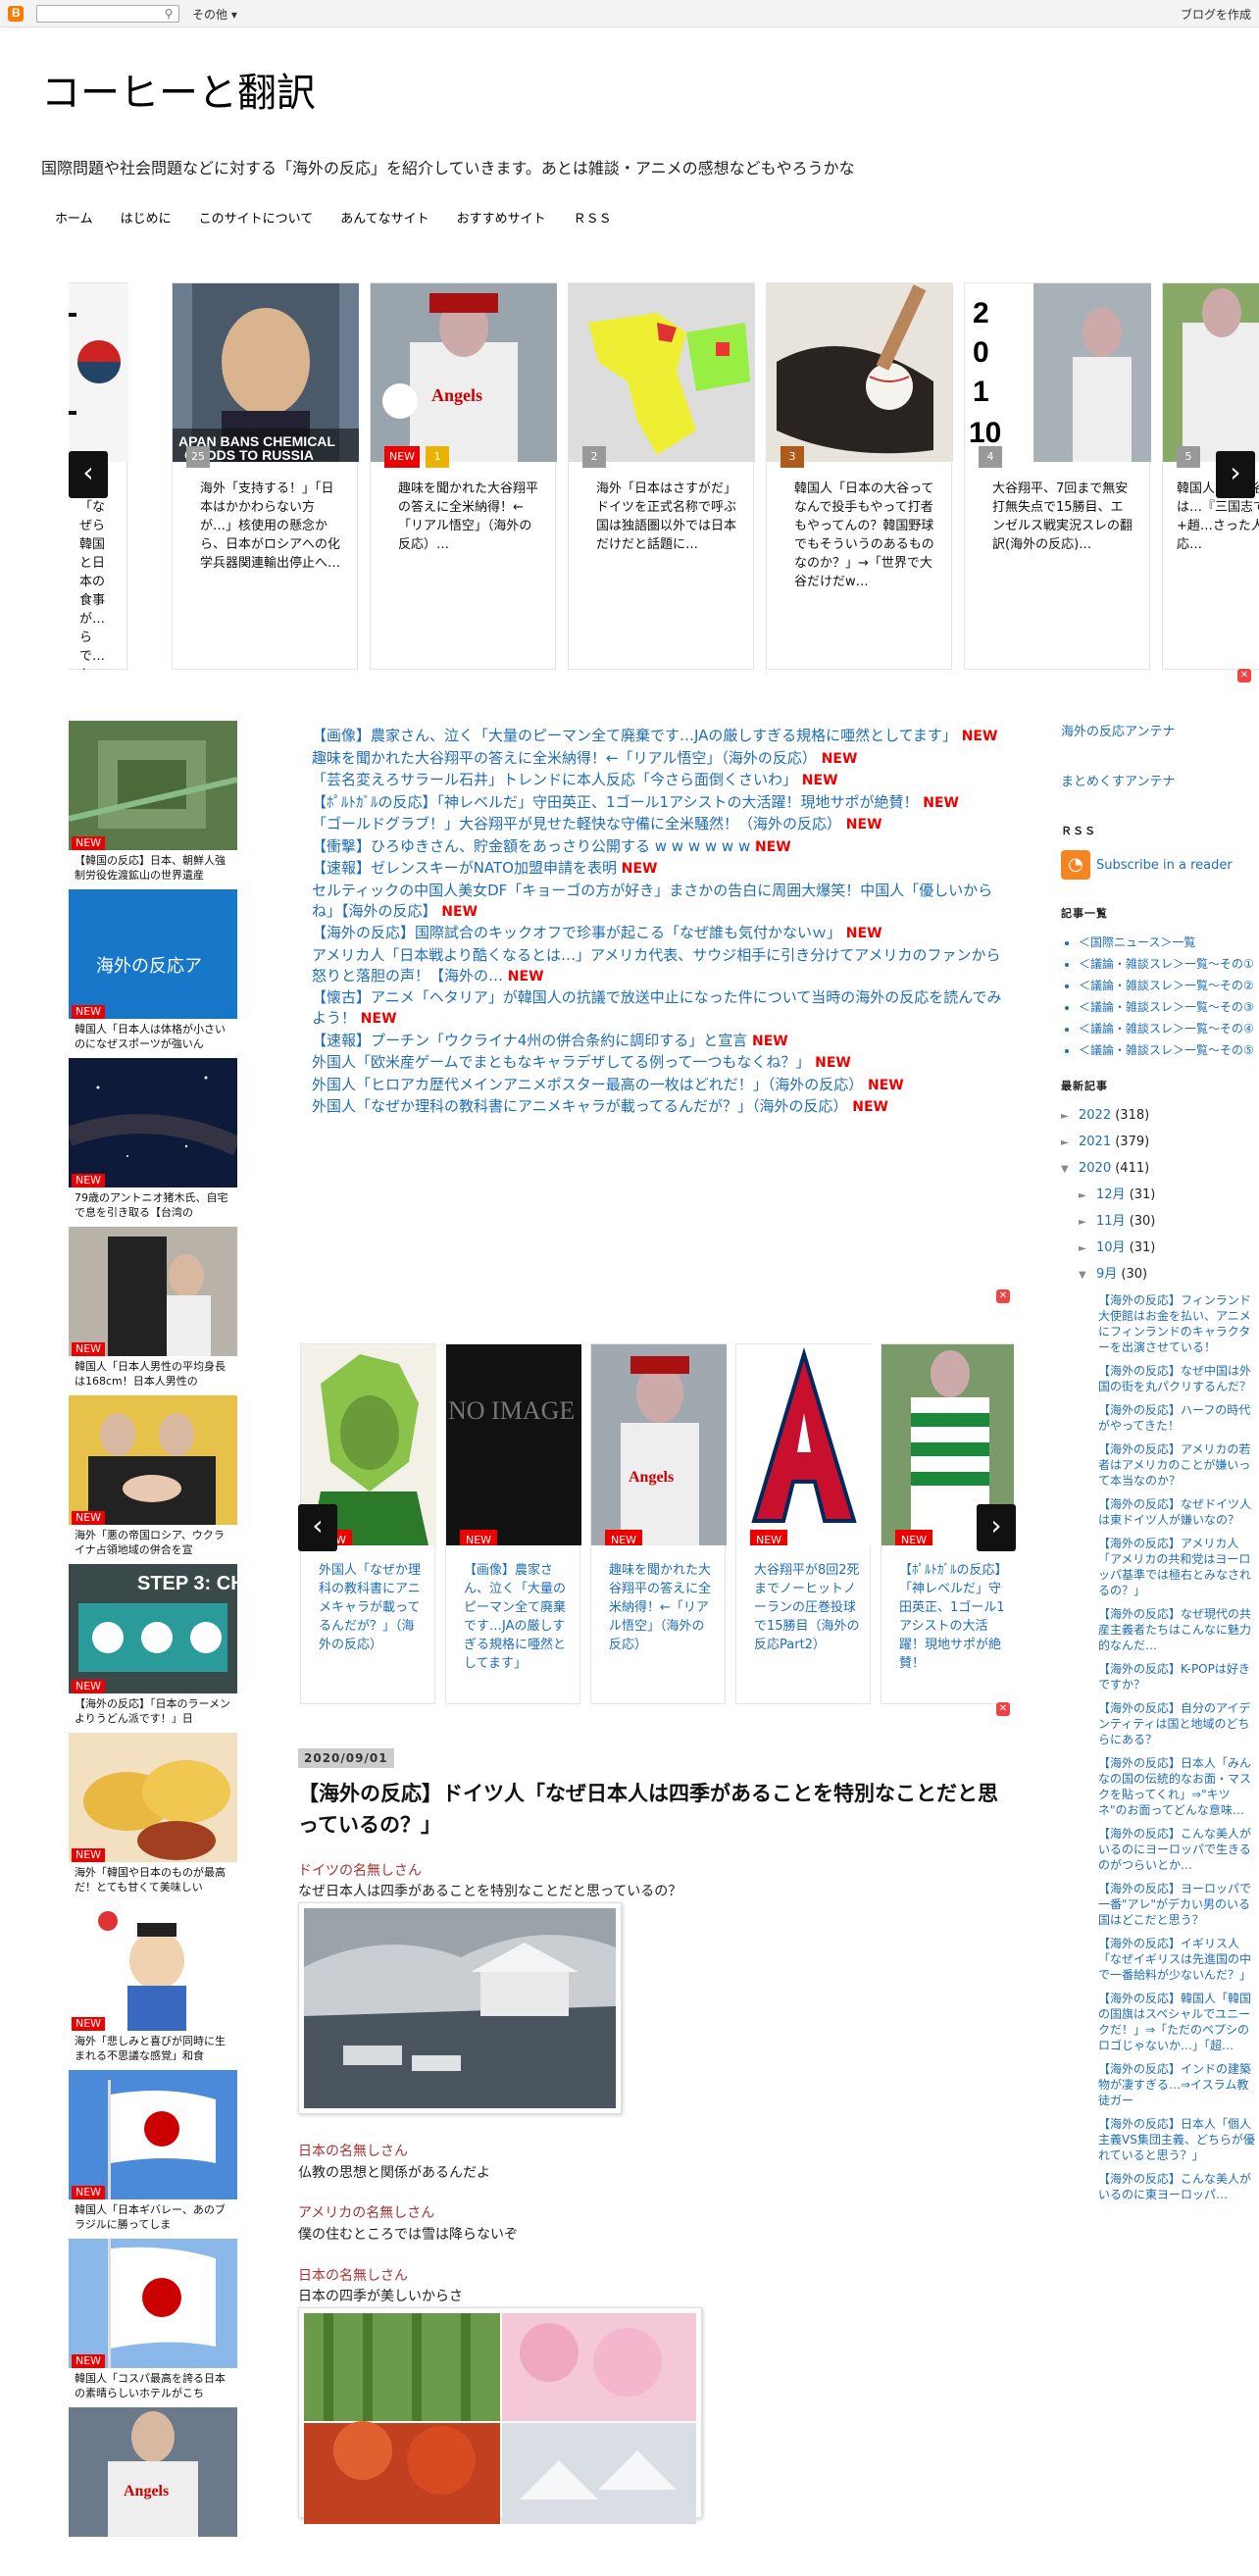  What do you see at coordinates (657, 1041) in the screenshot?
I see `link-item: 【速報】プーチン「ウクライナ4州の併合条約に調印する」と宣言 NEW` at bounding box center [657, 1041].